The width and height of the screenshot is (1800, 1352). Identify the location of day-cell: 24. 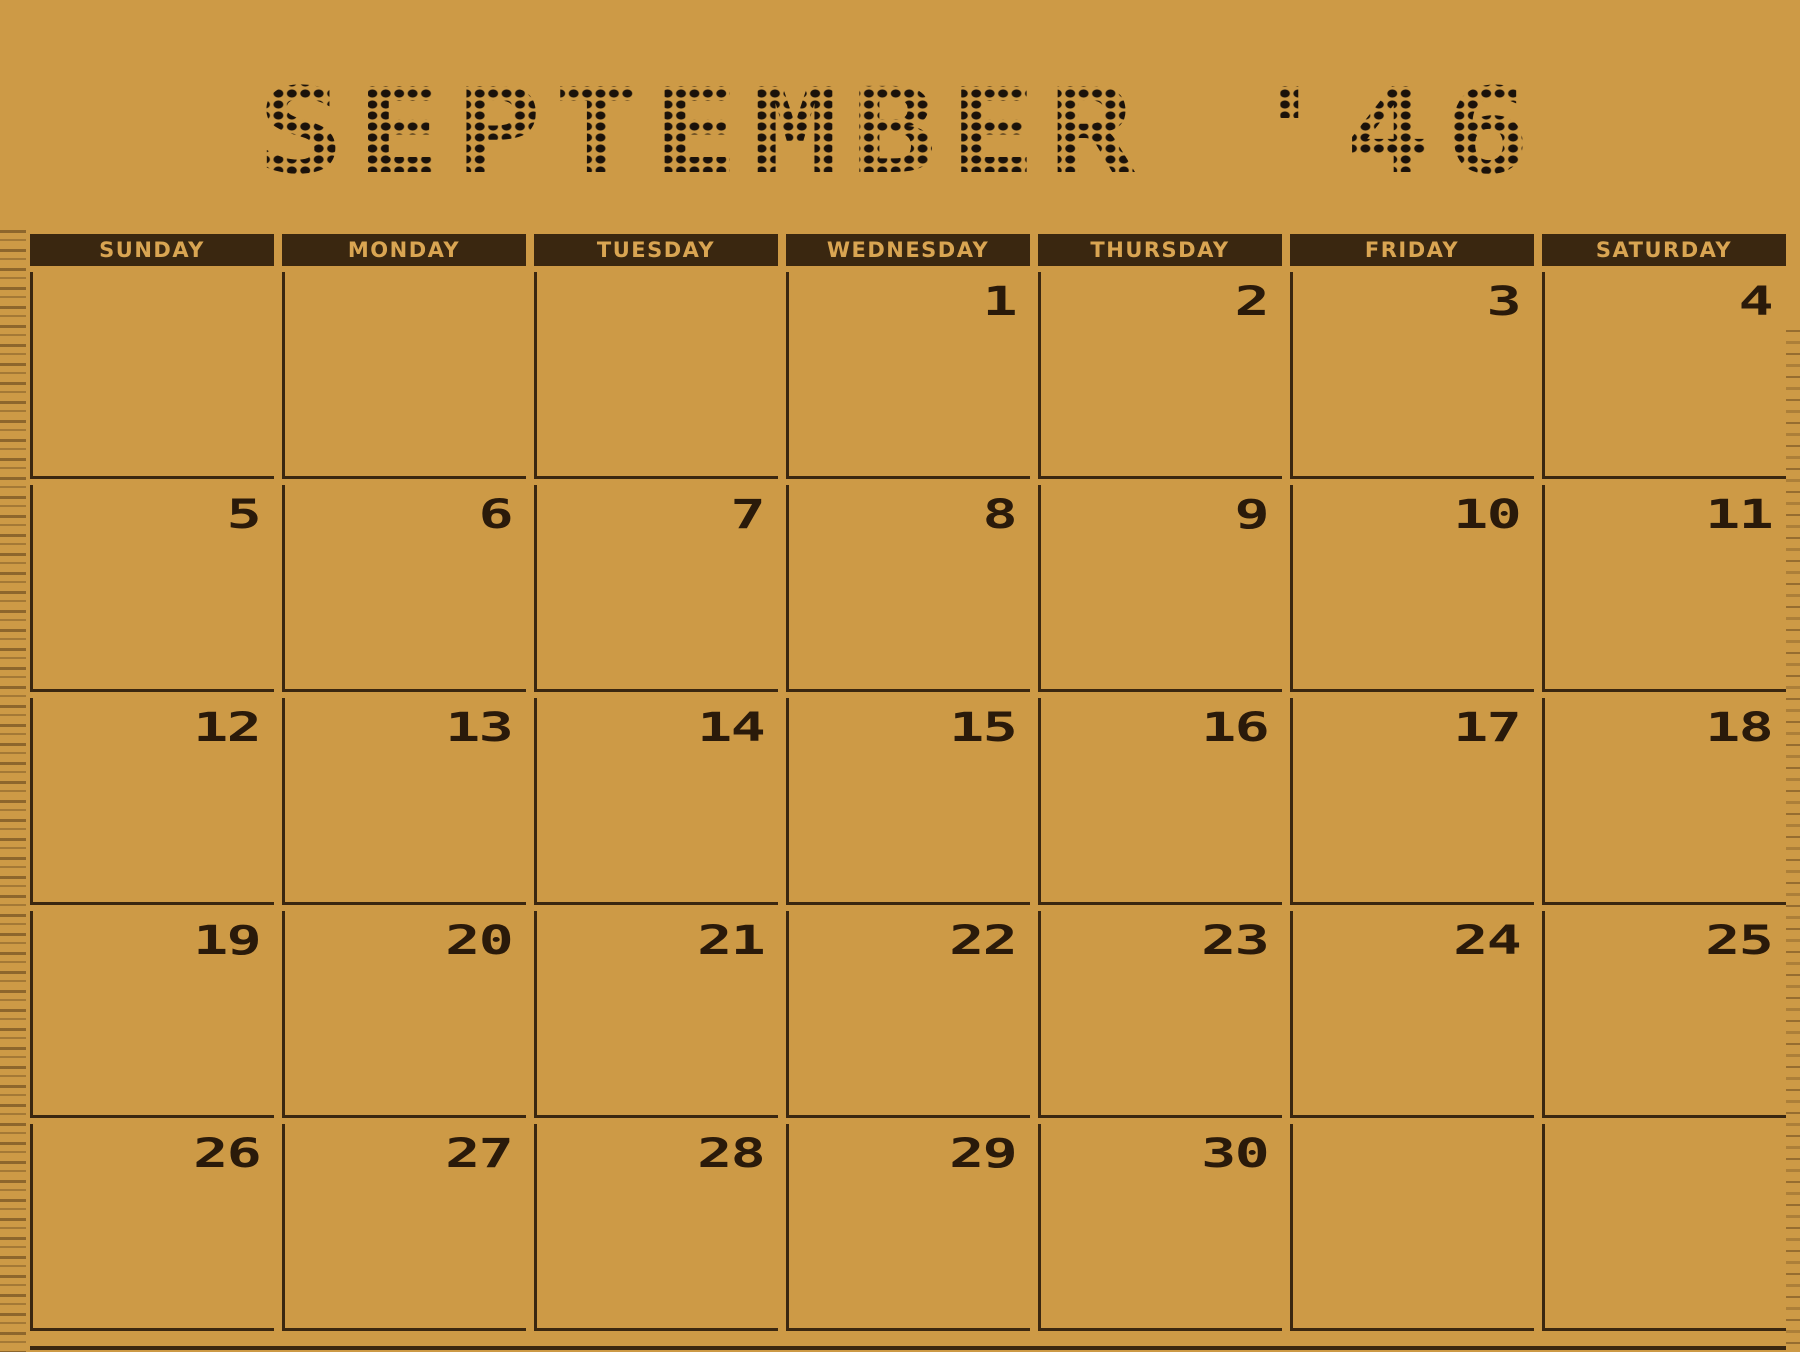
(1412, 1014).